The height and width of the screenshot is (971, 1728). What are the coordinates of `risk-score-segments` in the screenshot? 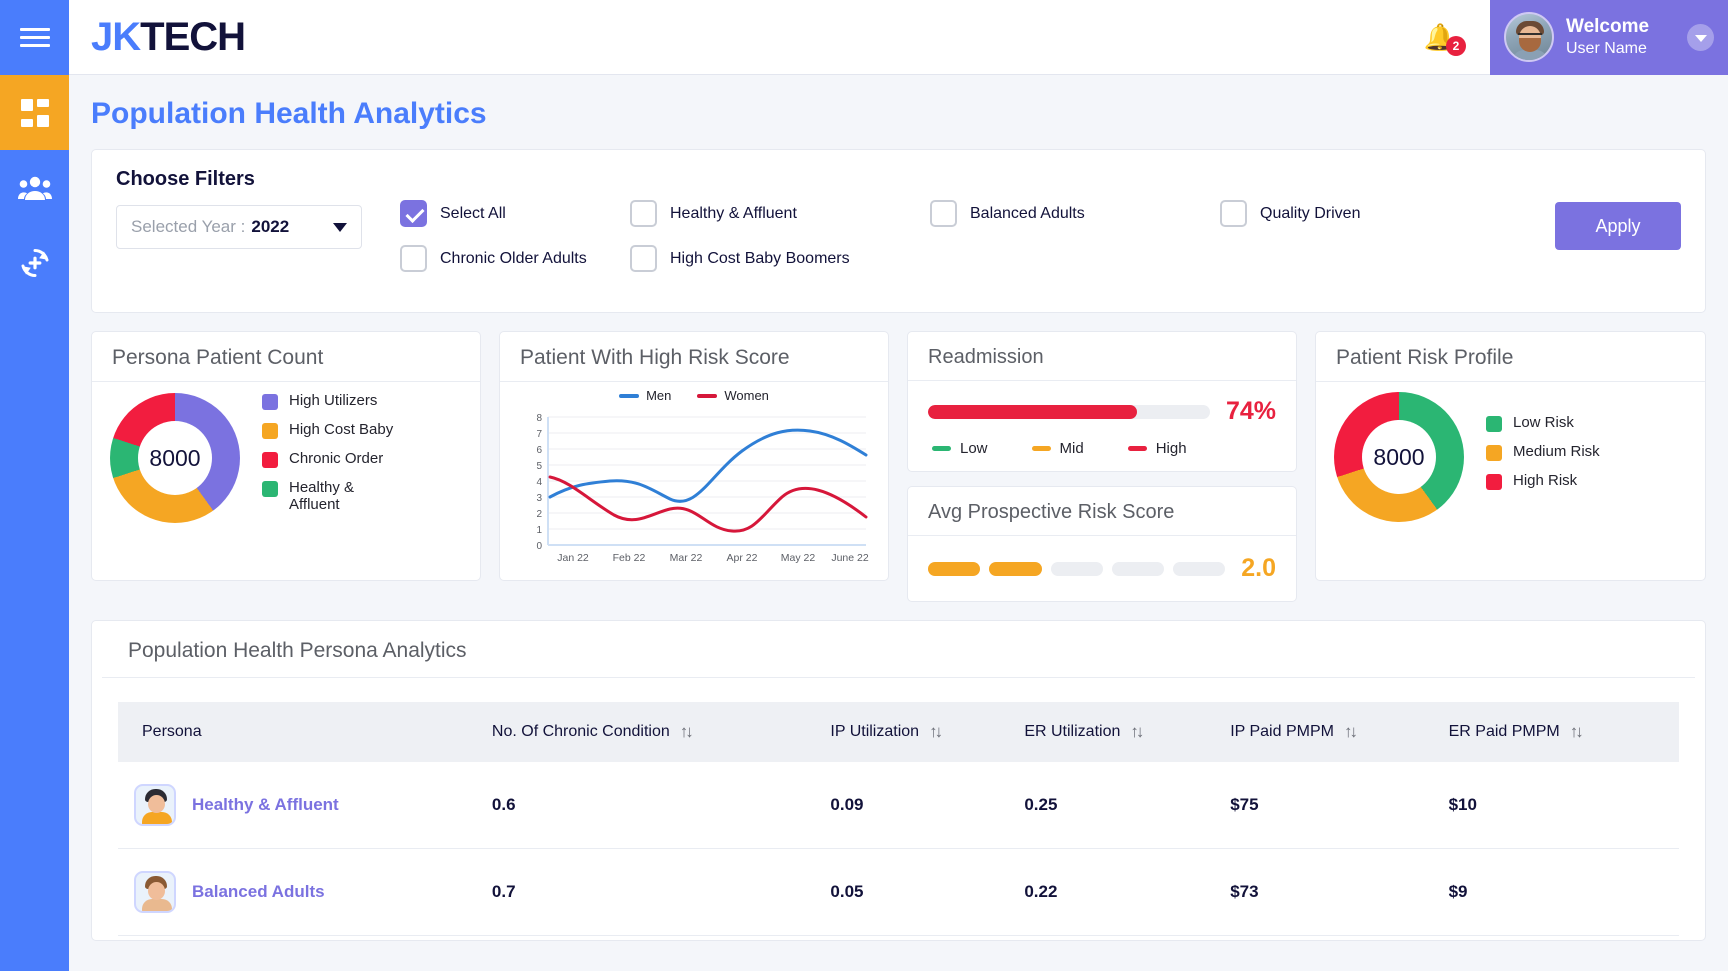 It's located at (1077, 568).